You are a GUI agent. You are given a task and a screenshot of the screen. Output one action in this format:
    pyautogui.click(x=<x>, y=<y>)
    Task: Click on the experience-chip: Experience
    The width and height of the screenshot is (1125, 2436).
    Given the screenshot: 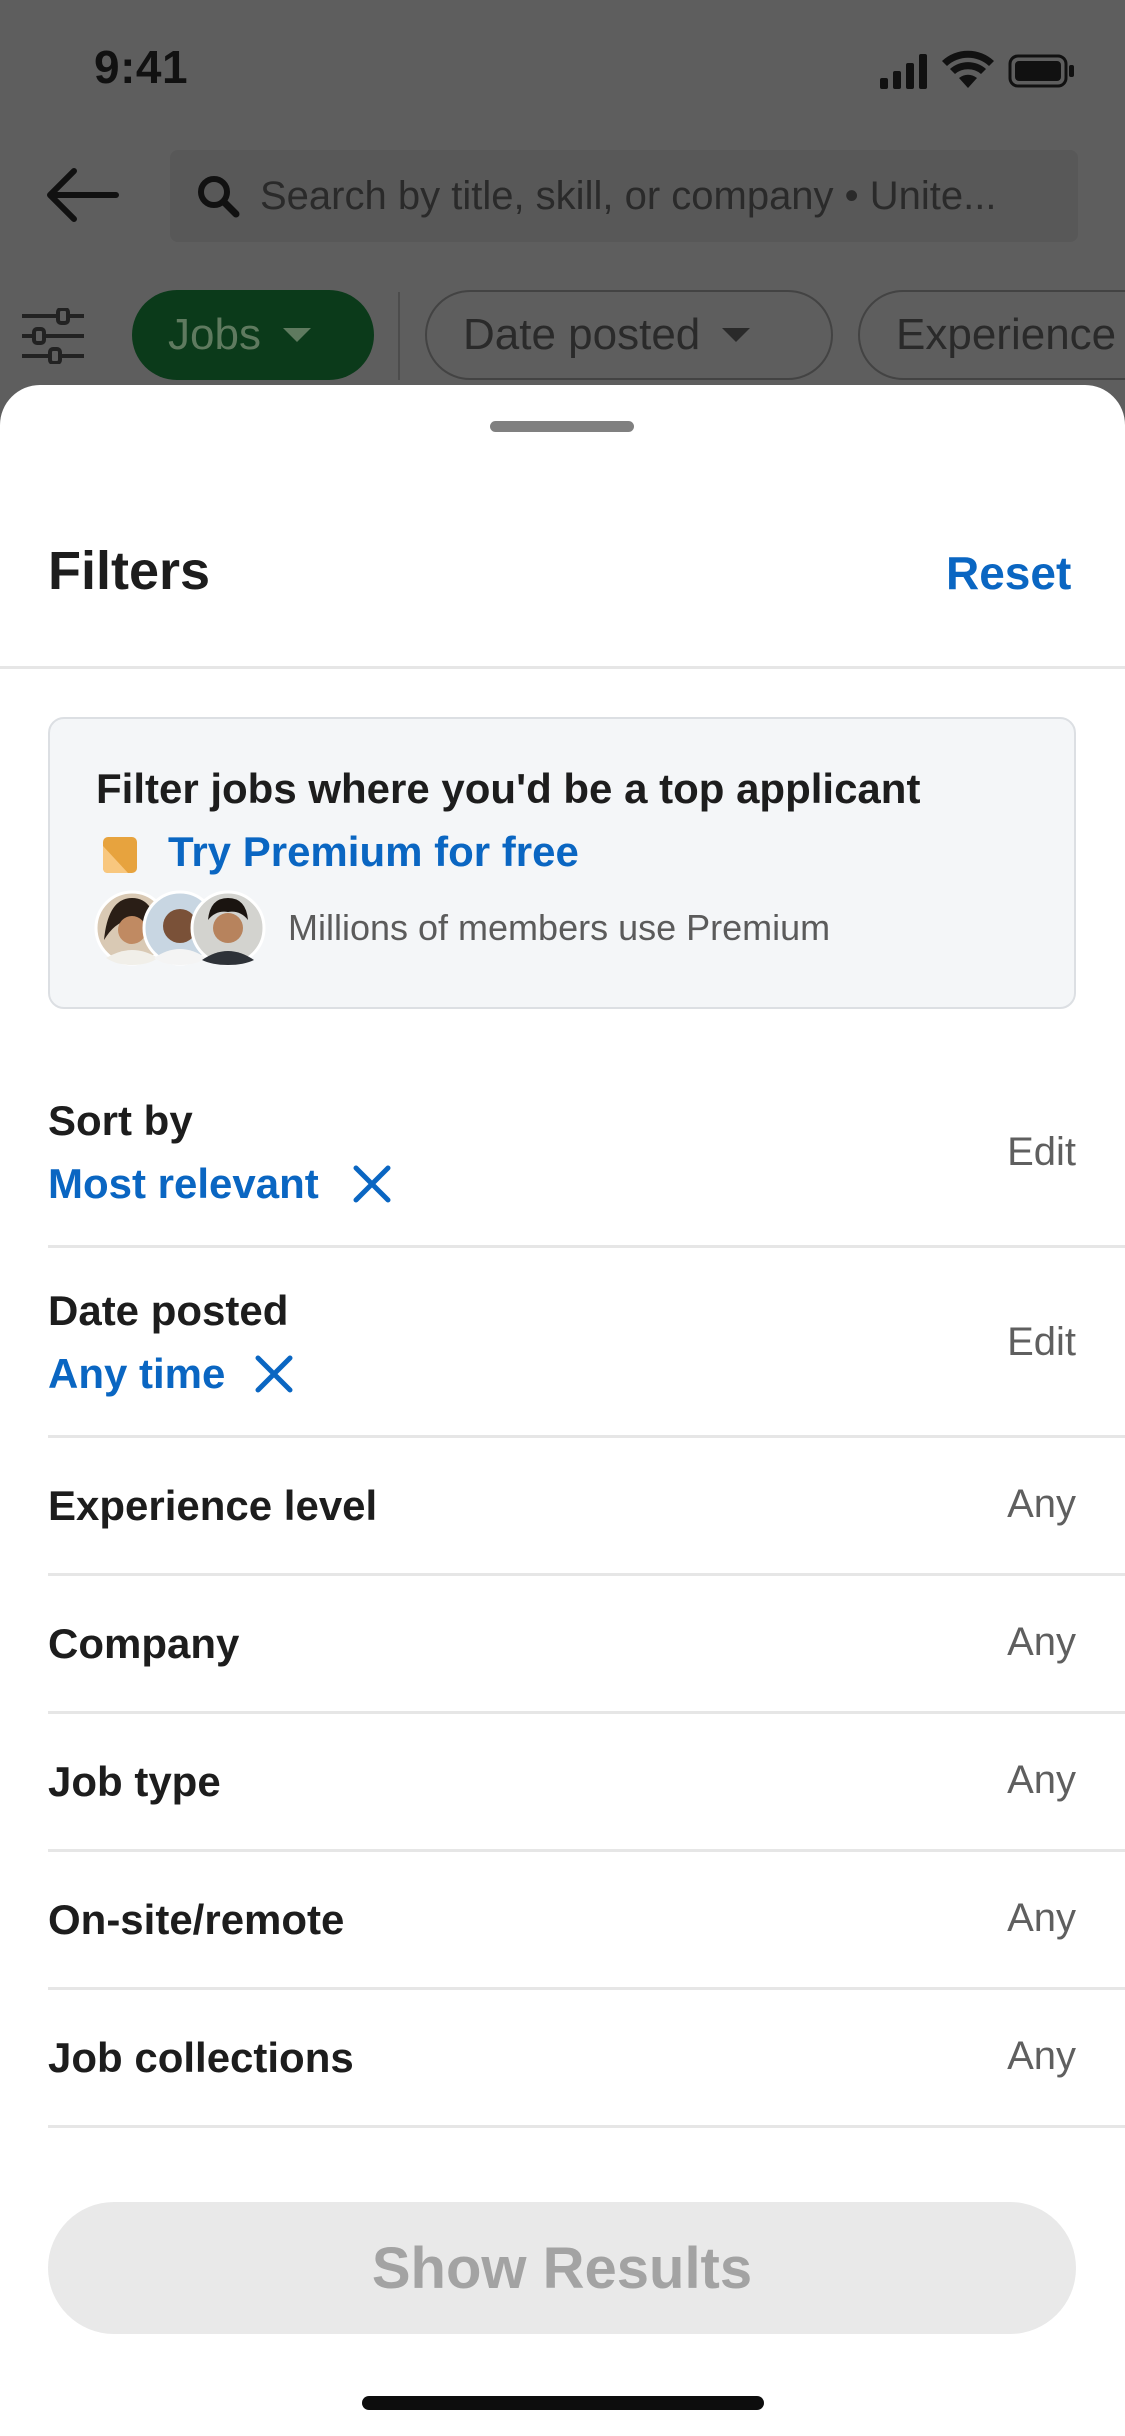 What is the action you would take?
    pyautogui.click(x=991, y=335)
    